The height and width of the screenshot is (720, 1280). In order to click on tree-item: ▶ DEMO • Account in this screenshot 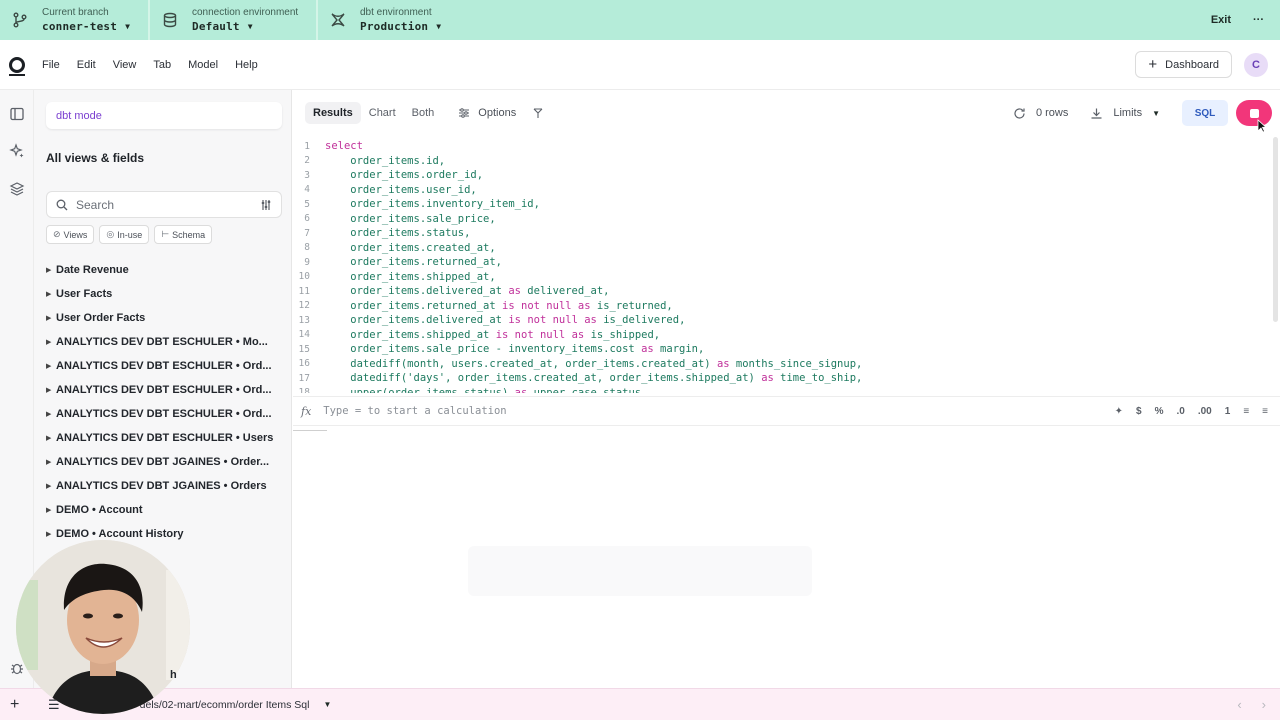, I will do `click(166, 510)`.